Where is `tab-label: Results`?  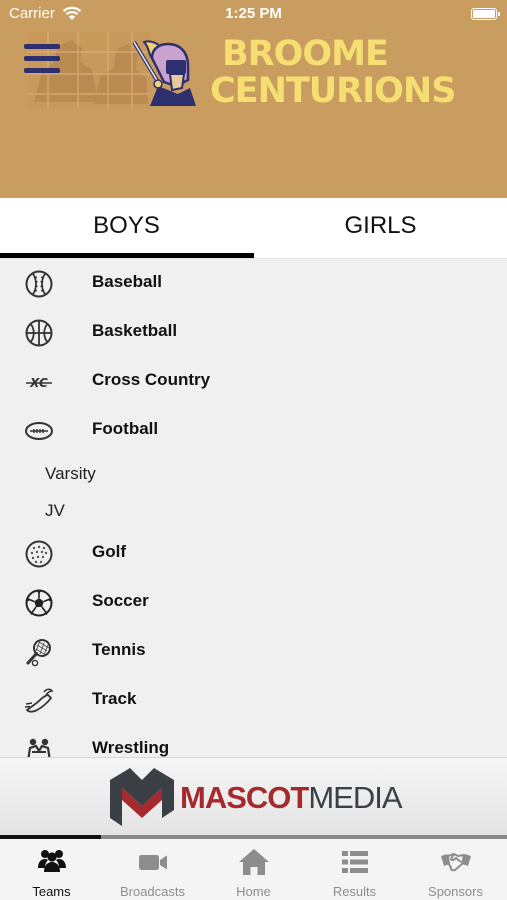
tab-label: Results is located at coordinates (354, 891).